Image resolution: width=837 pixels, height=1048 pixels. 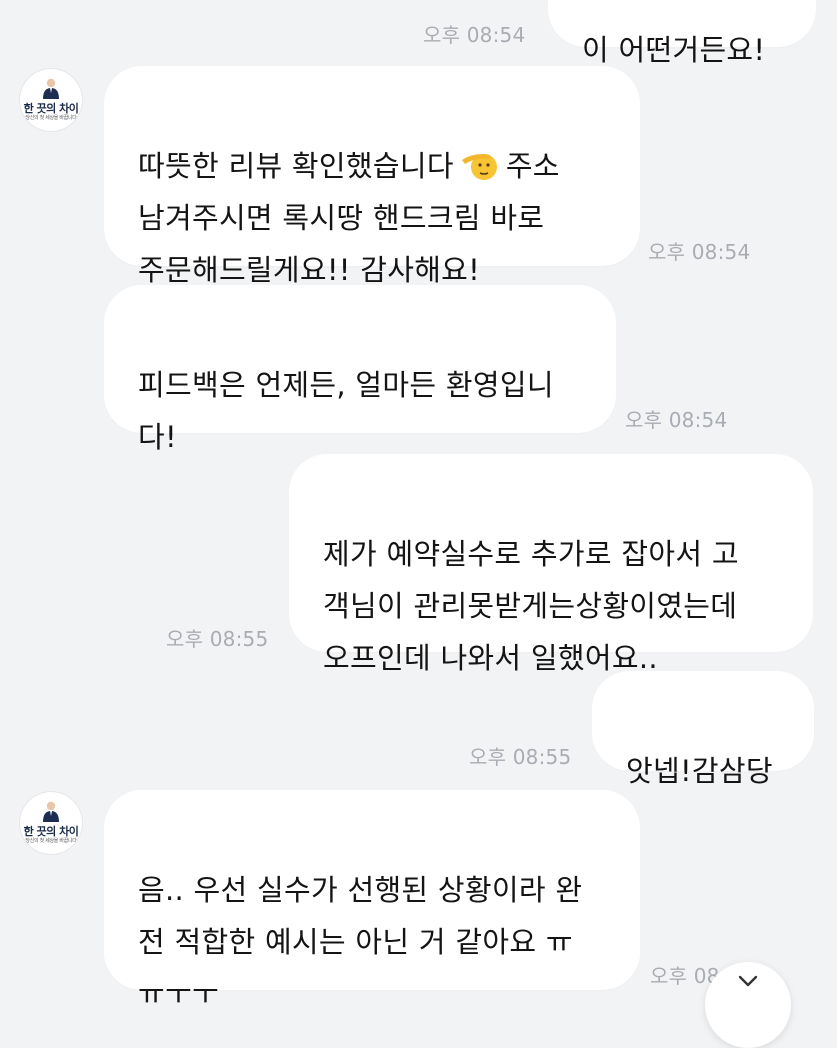 I want to click on message-text: 피드백은 언제든, 얼마든 환영입니 다!, so click(x=346, y=411).